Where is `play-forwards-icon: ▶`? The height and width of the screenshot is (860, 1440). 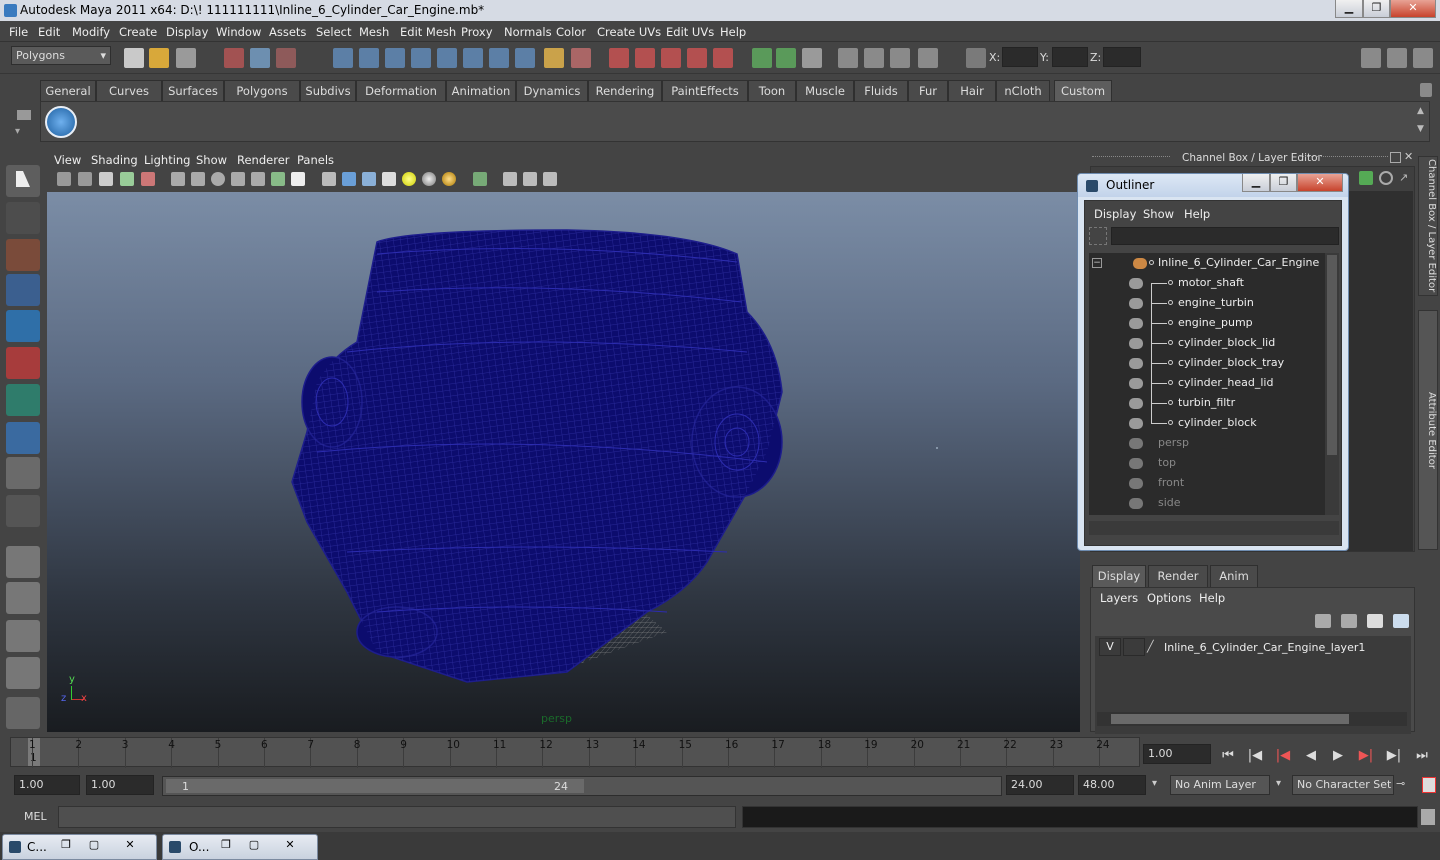
play-forwards-icon: ▶ is located at coordinates (1338, 756).